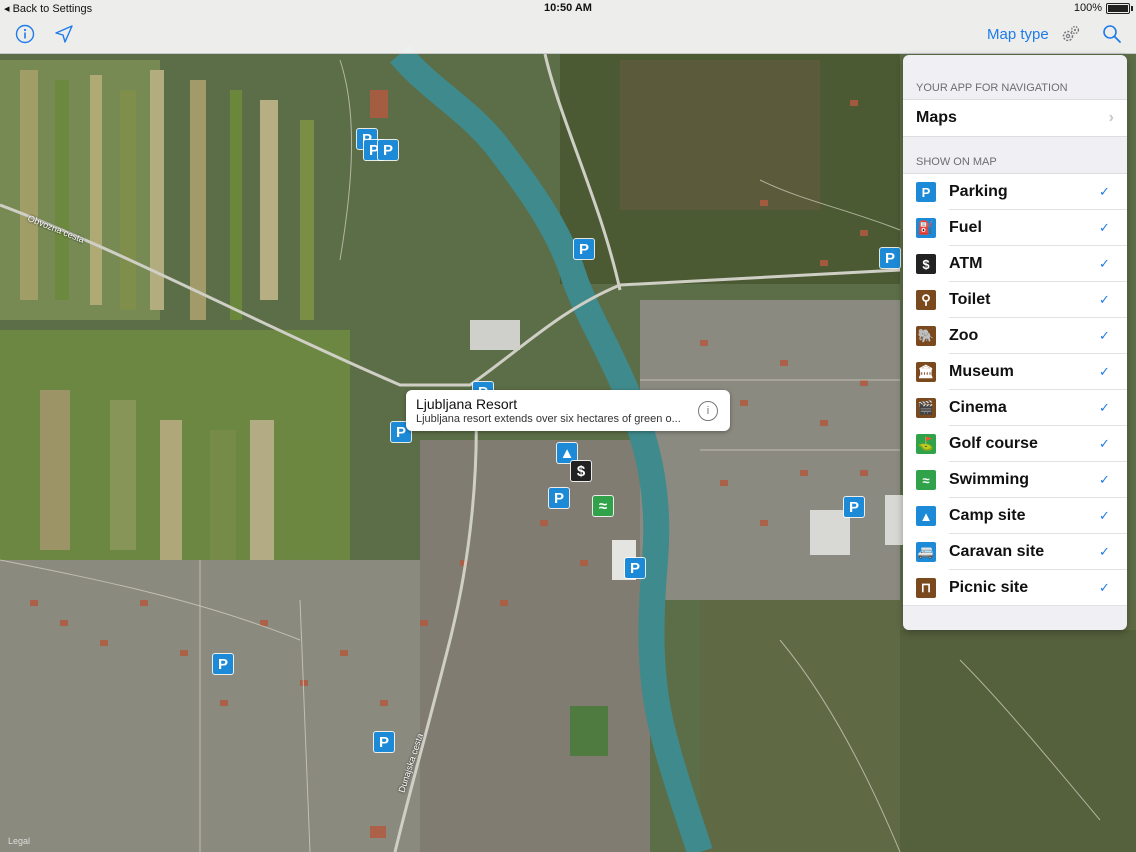 This screenshot has height=852, width=1136. What do you see at coordinates (1015, 408) in the screenshot?
I see `poi-row-cinema: 🎬 Cinema ✓` at bounding box center [1015, 408].